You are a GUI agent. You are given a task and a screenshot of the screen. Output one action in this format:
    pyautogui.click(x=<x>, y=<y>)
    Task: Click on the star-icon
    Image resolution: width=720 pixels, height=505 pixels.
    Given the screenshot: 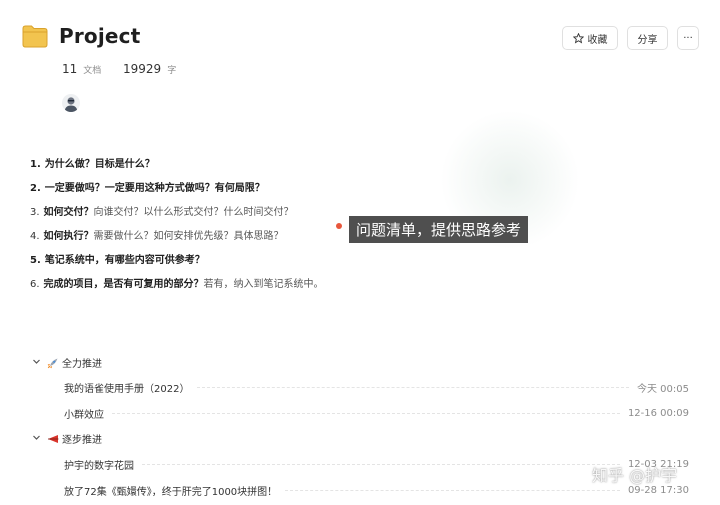 What is the action you would take?
    pyautogui.click(x=578, y=37)
    